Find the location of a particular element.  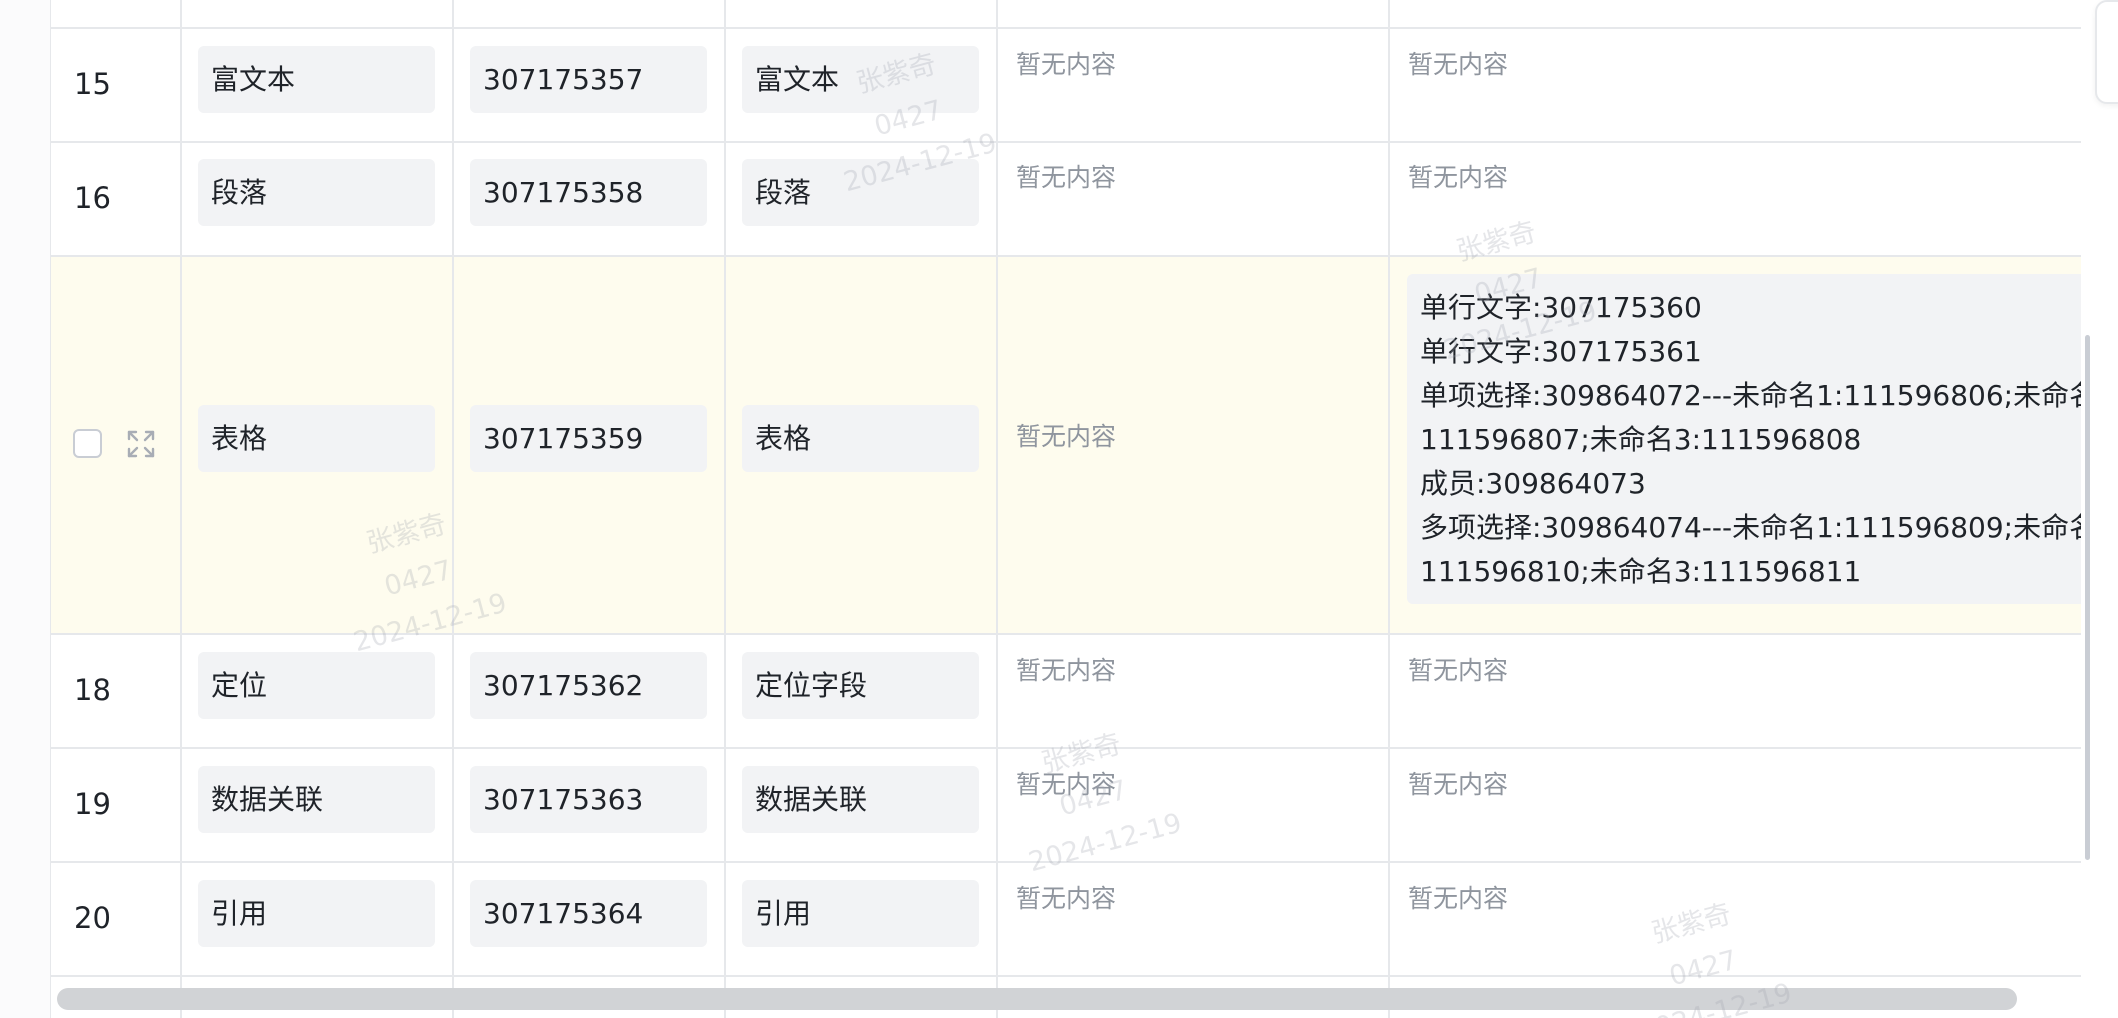

field-name-cell: 定位字段 is located at coordinates (862, 691).